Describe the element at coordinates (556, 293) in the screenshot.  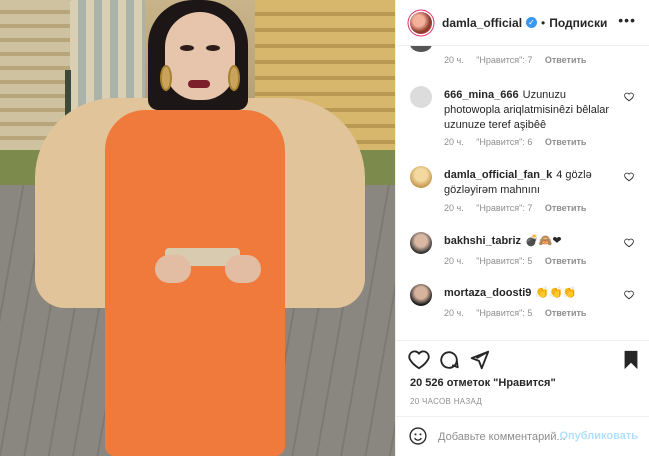
I see `comment-content: 👏👏👏` at that location.